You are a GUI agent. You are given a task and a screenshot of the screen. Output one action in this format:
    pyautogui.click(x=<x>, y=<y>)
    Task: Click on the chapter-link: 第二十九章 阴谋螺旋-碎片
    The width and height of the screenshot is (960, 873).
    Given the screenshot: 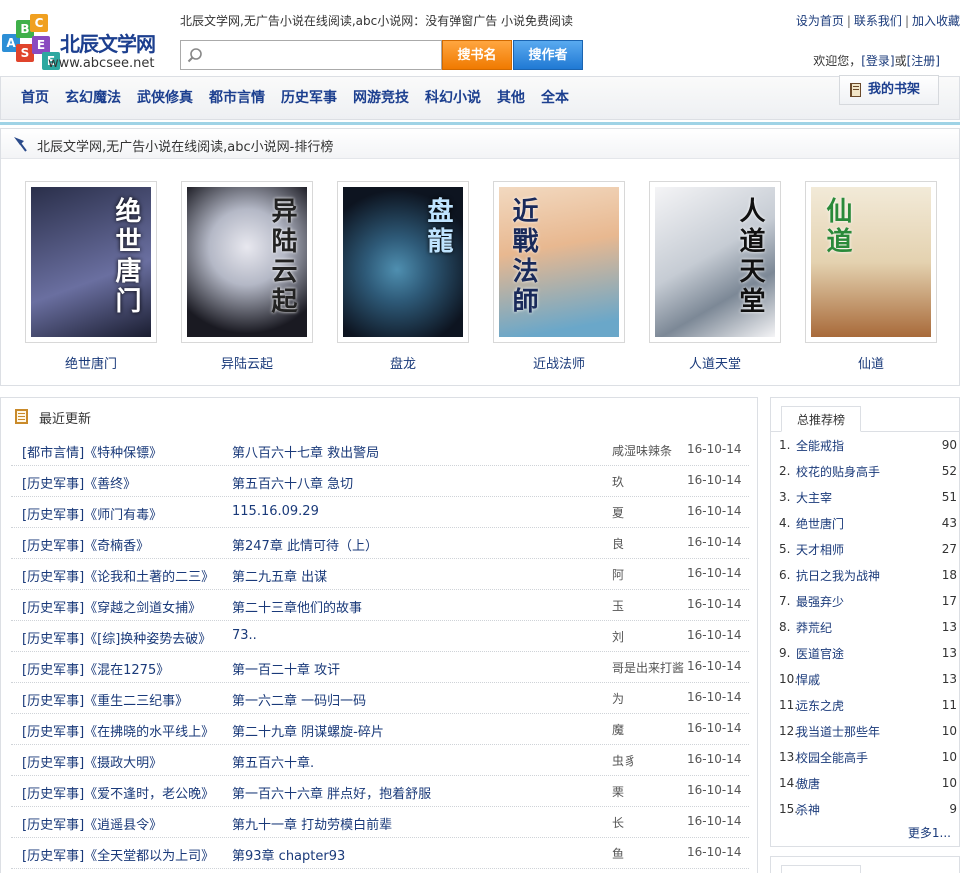 What is the action you would take?
    pyautogui.click(x=421, y=730)
    